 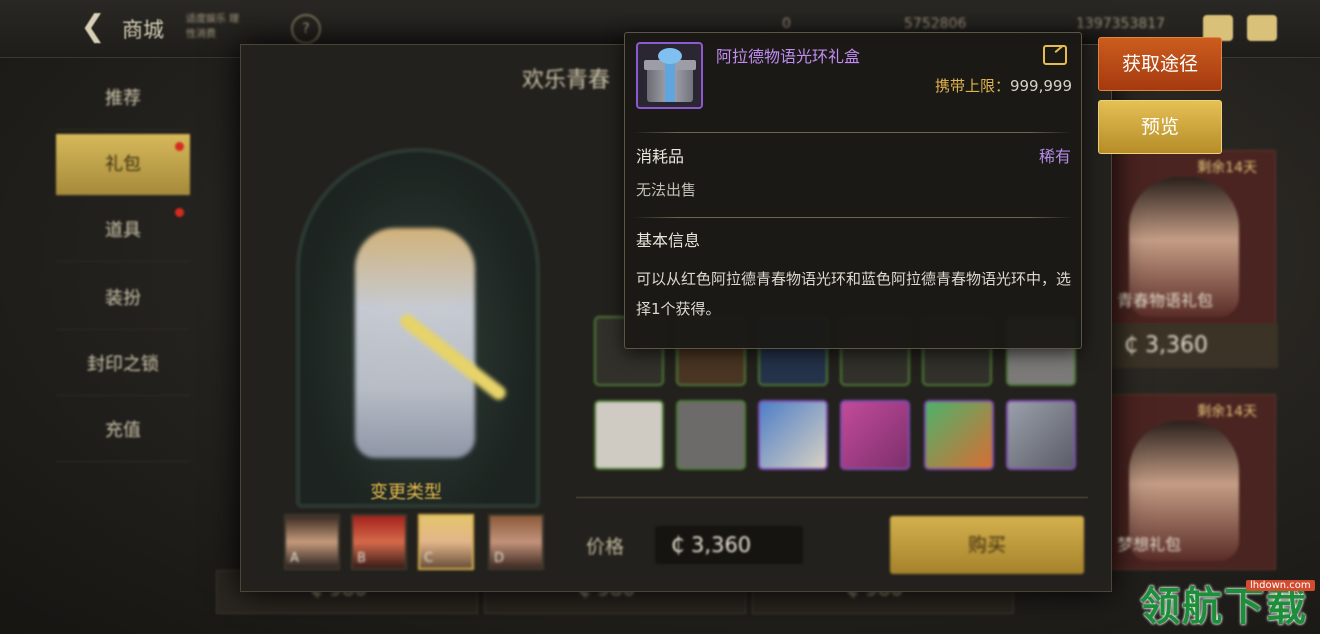 I want to click on price-label: 价格, so click(x=605, y=547).